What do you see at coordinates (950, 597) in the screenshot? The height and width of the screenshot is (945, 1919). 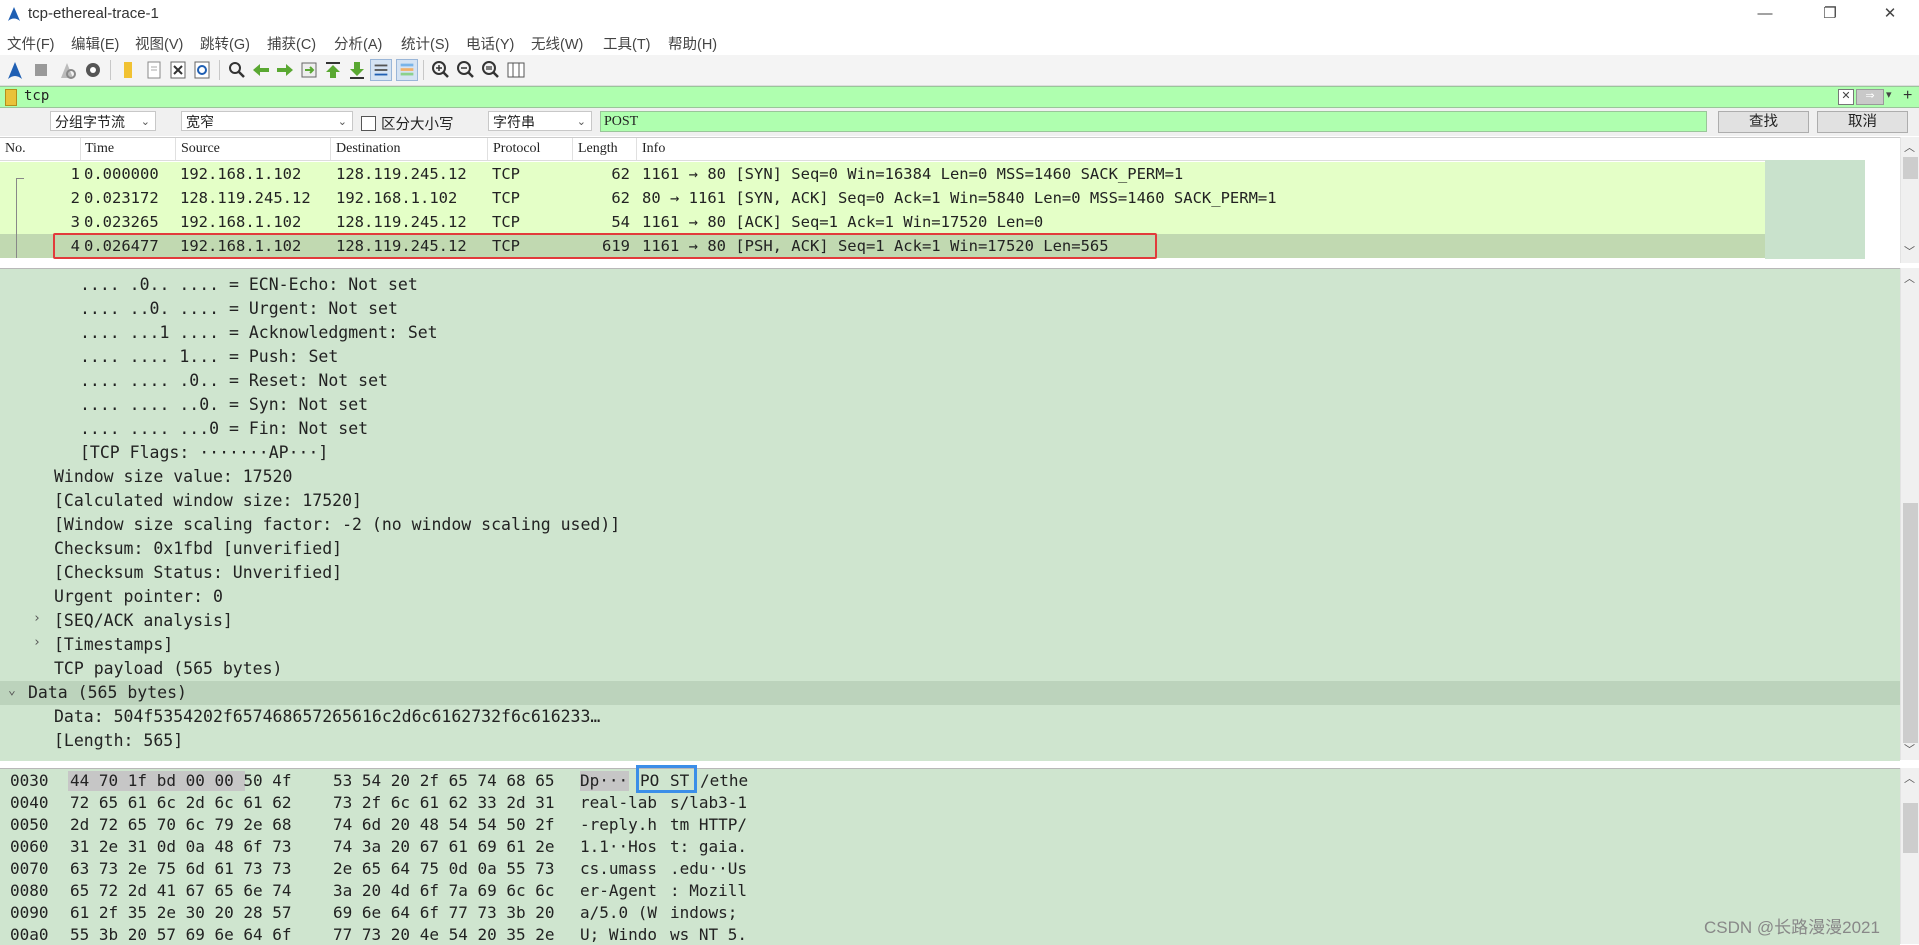 I see `detail-row: Urgent pointer: 0` at bounding box center [950, 597].